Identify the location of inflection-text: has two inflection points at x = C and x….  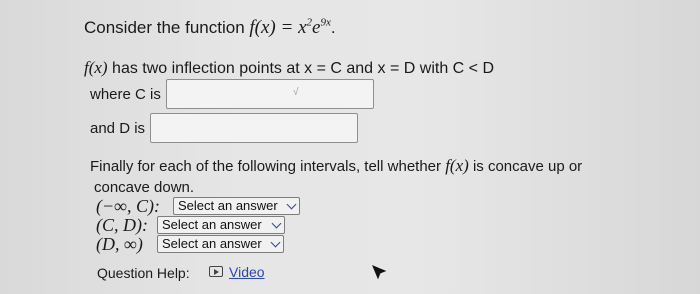
(300, 68).